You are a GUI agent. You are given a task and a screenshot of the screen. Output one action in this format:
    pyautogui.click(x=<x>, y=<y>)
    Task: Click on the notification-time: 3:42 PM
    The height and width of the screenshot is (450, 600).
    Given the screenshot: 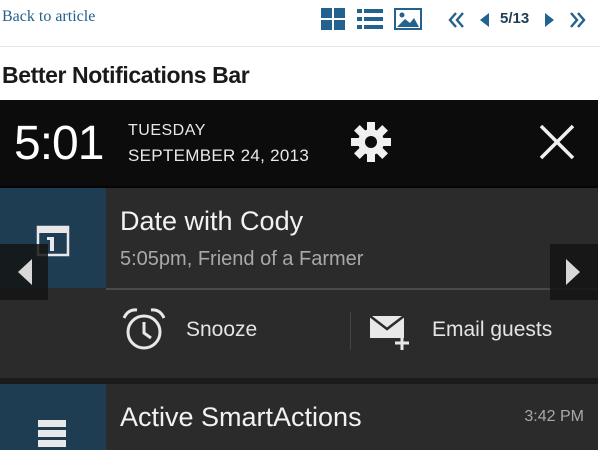 What is the action you would take?
    pyautogui.click(x=554, y=416)
    